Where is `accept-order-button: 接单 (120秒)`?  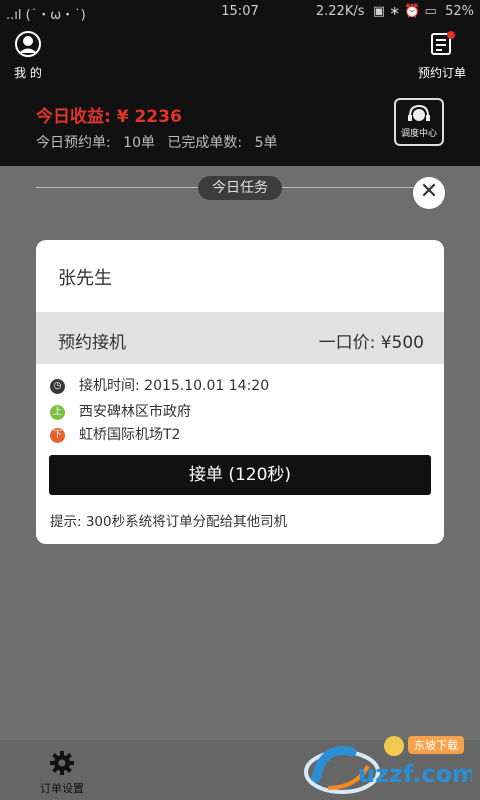
accept-order-button: 接单 (120秒) is located at coordinates (240, 475).